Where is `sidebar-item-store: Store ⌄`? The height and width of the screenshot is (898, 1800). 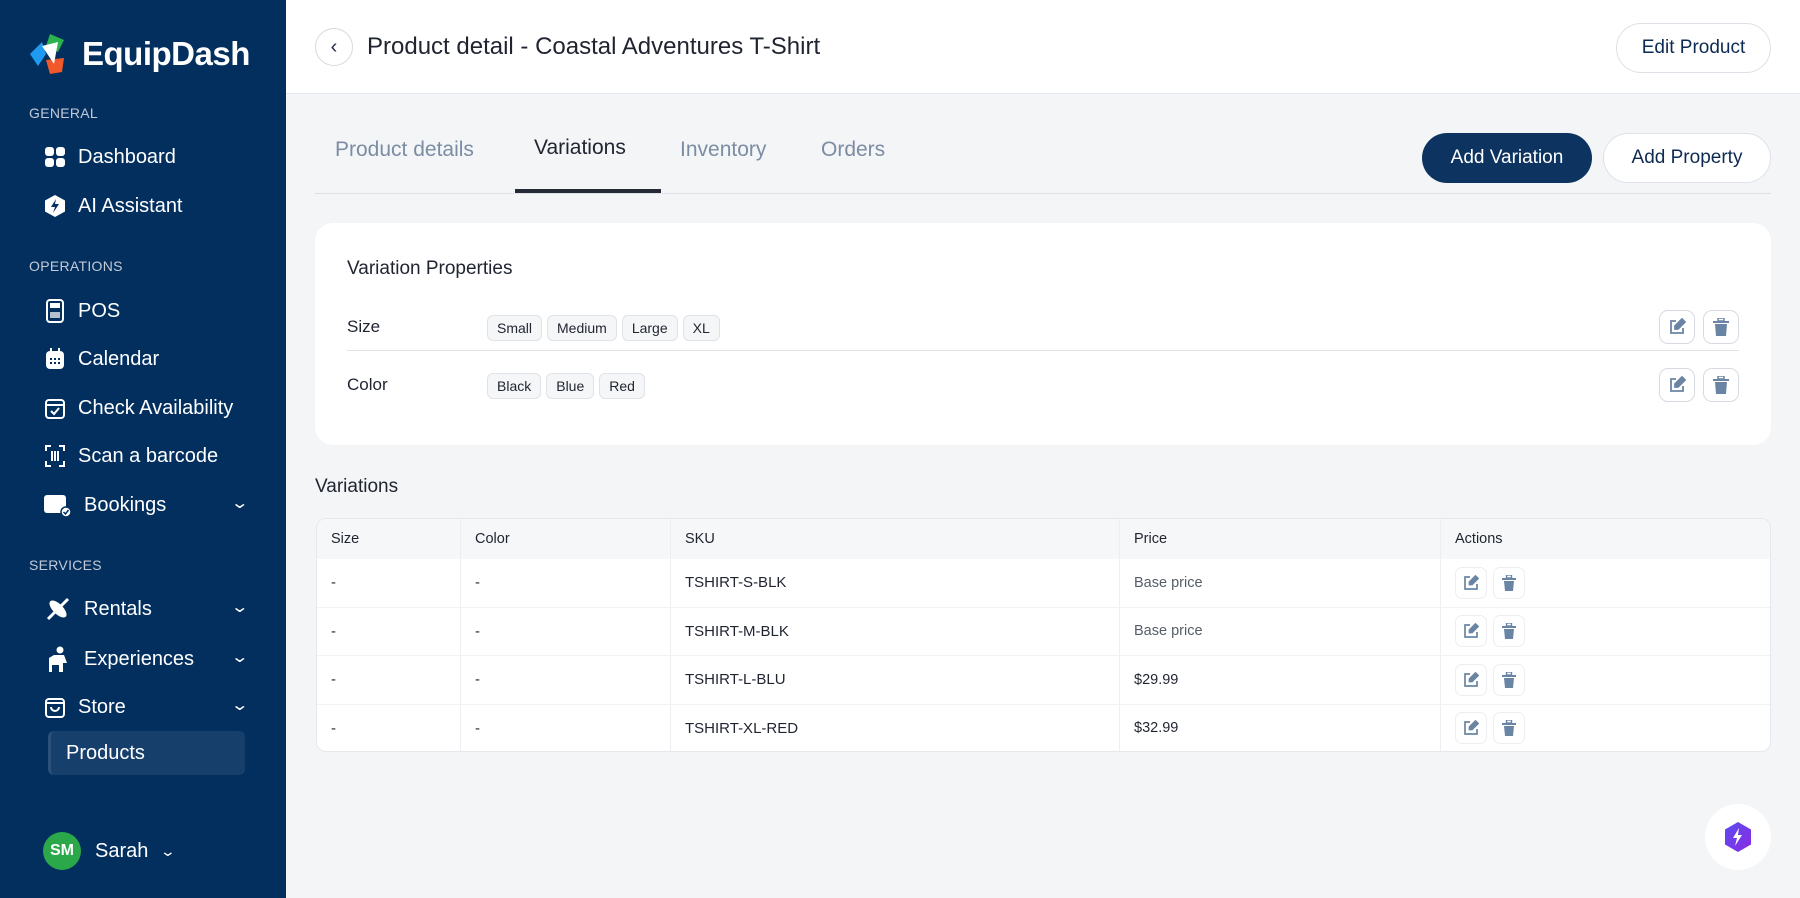
sidebar-item-store: Store ⌄ is located at coordinates (147, 707).